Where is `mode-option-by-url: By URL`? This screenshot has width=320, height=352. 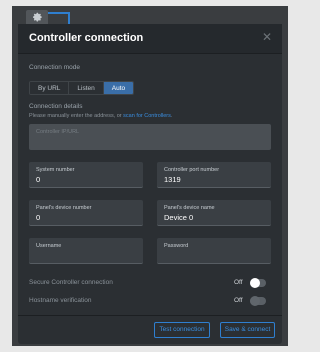 mode-option-by-url: By URL is located at coordinates (50, 88).